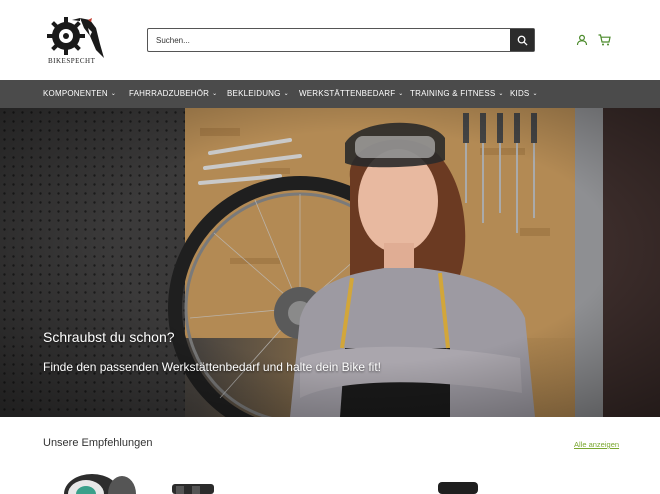 The width and height of the screenshot is (660, 494). Describe the element at coordinates (458, 488) in the screenshot. I see `grip-icon` at that location.